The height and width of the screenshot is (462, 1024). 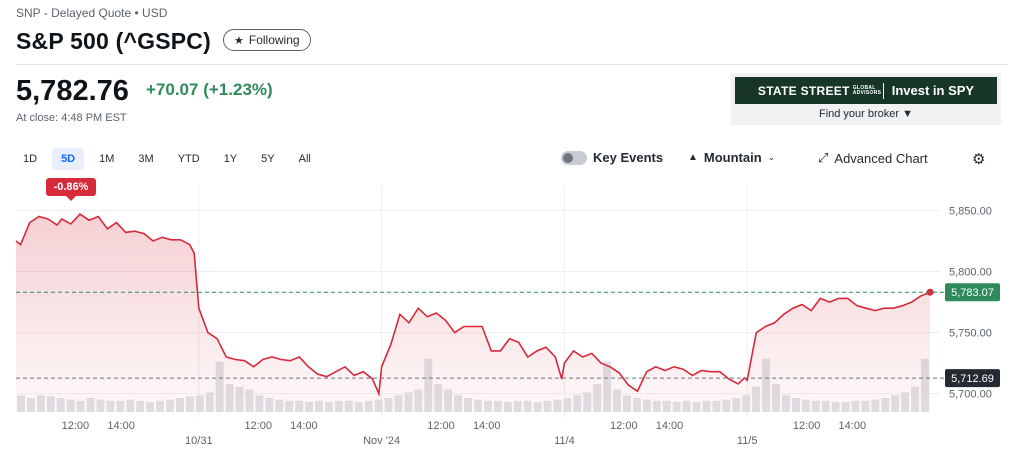 I want to click on x-tick-label: Nov '24, so click(x=381, y=441).